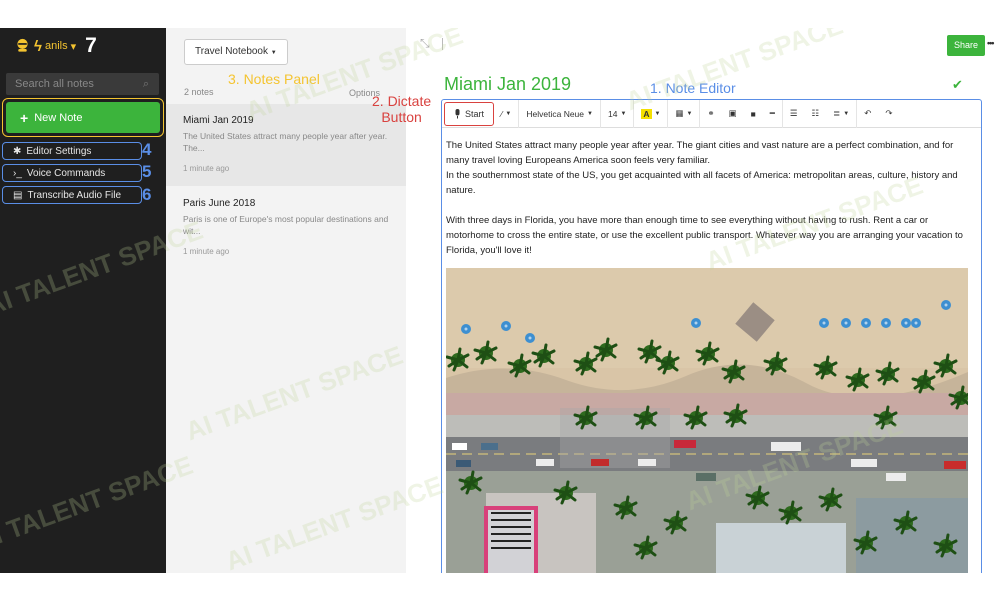 This screenshot has height=600, width=1000. I want to click on image-icon: ▣, so click(732, 113).